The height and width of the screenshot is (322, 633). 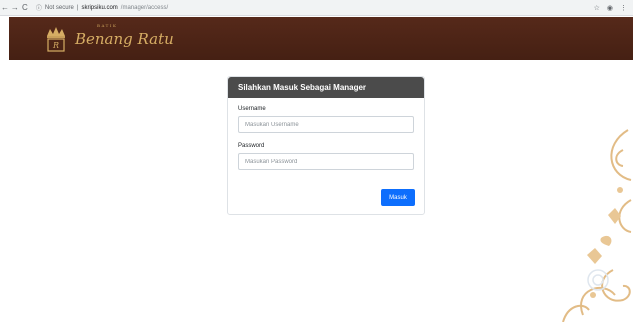 I want to click on username-label: Username, so click(x=252, y=109).